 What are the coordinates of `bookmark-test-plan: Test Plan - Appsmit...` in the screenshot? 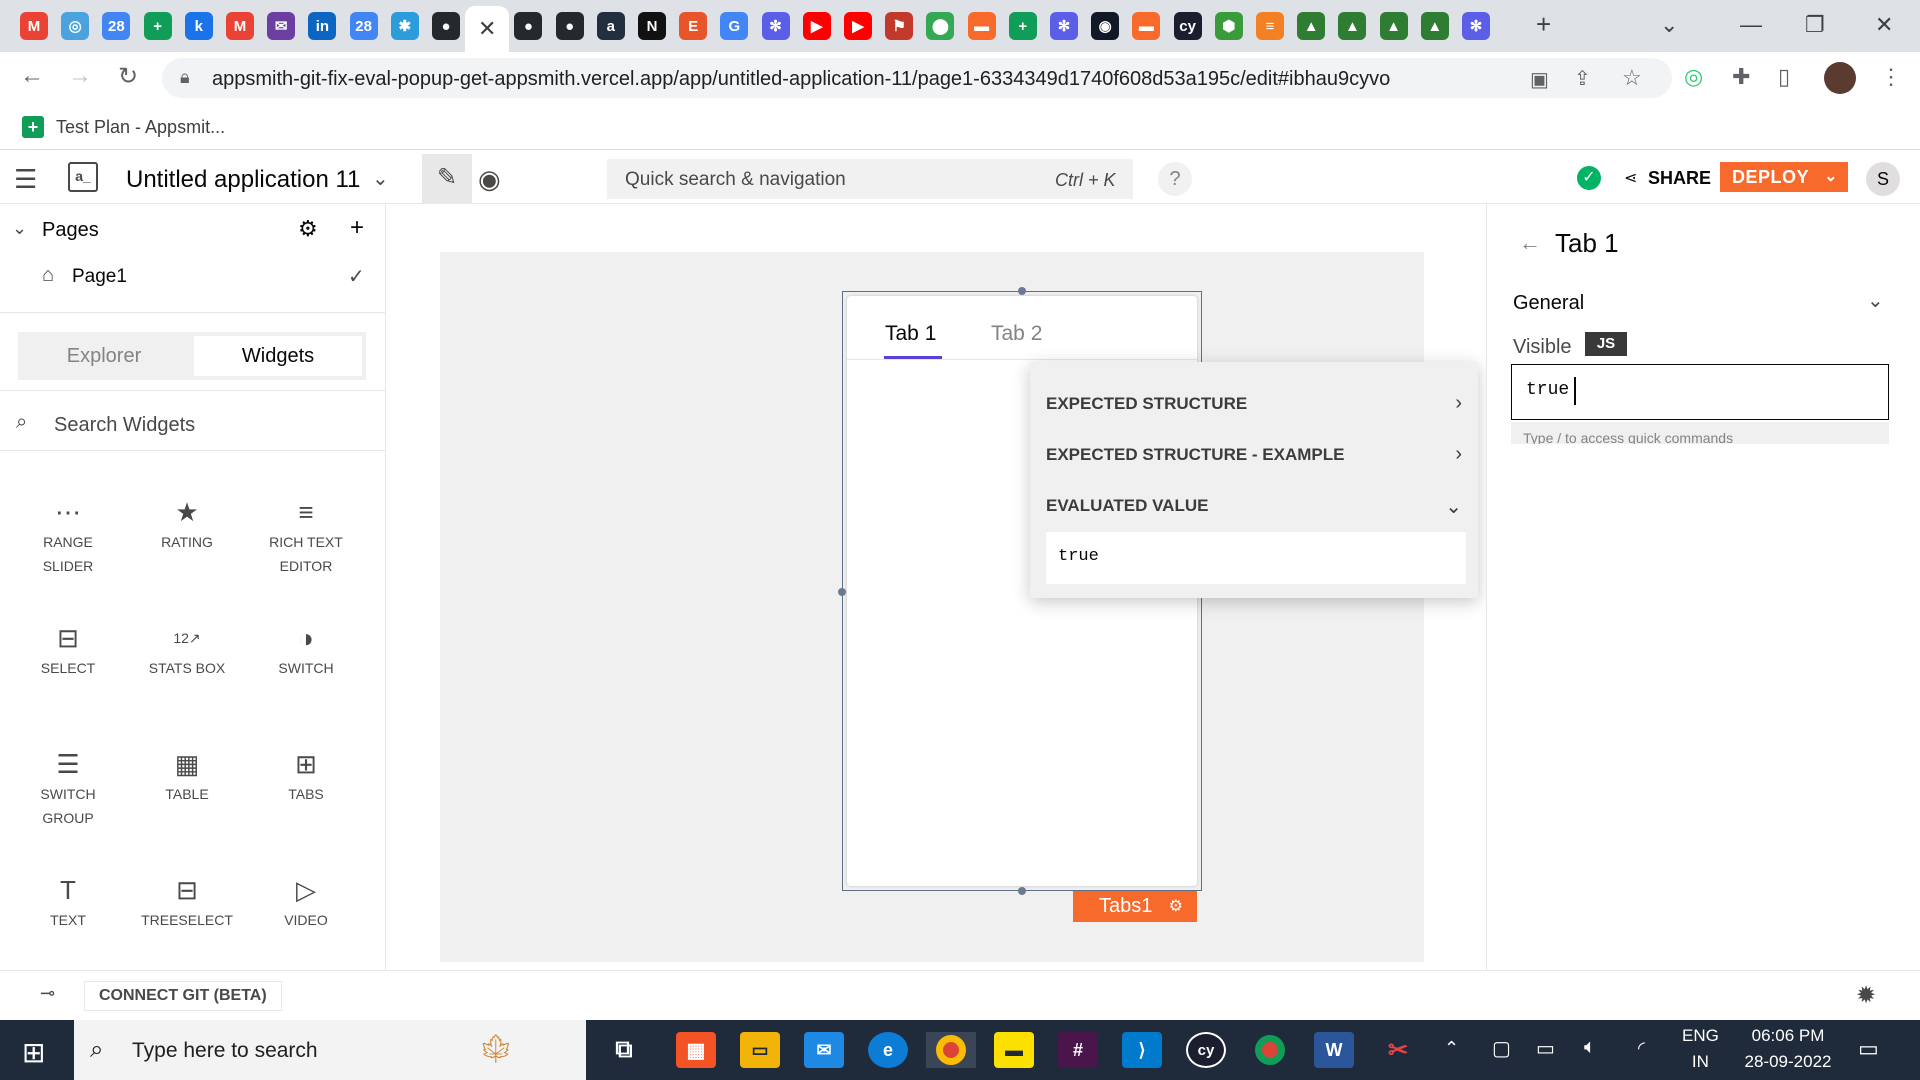 It's located at (140, 127).